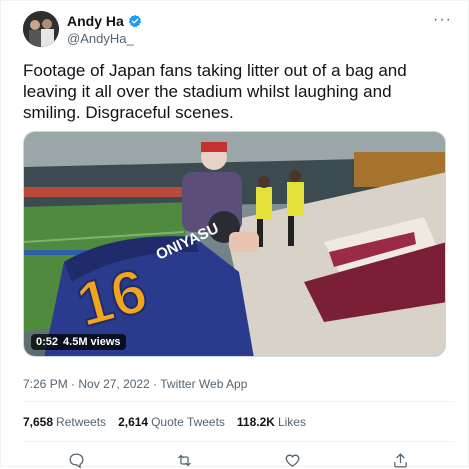  I want to click on quotes-stat: 2,614 Quote Tweets, so click(171, 422).